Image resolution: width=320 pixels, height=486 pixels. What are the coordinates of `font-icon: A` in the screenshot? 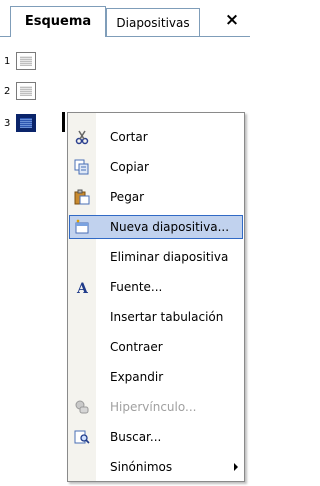 It's located at (82, 287).